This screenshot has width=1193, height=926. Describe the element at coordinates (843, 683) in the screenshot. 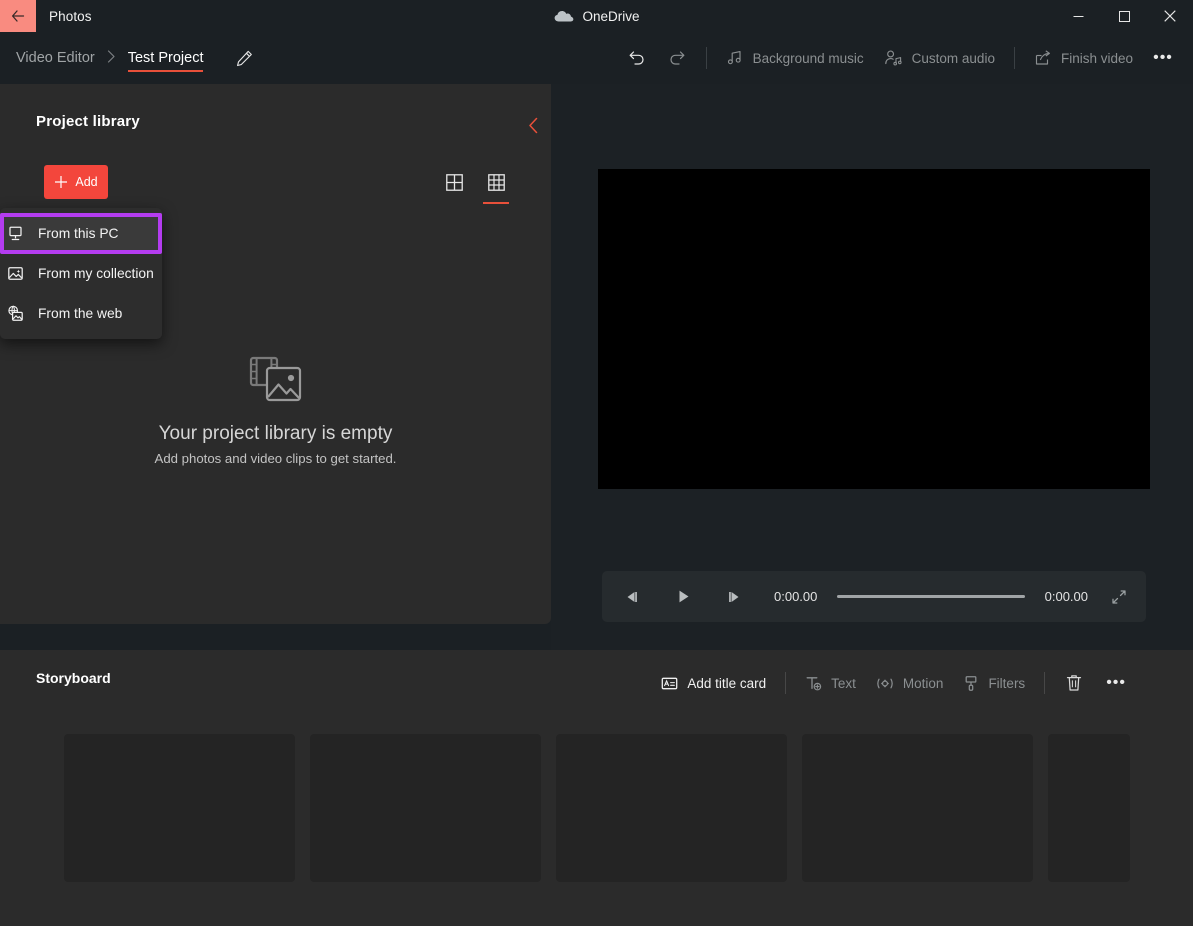

I see `text-label: Text` at that location.